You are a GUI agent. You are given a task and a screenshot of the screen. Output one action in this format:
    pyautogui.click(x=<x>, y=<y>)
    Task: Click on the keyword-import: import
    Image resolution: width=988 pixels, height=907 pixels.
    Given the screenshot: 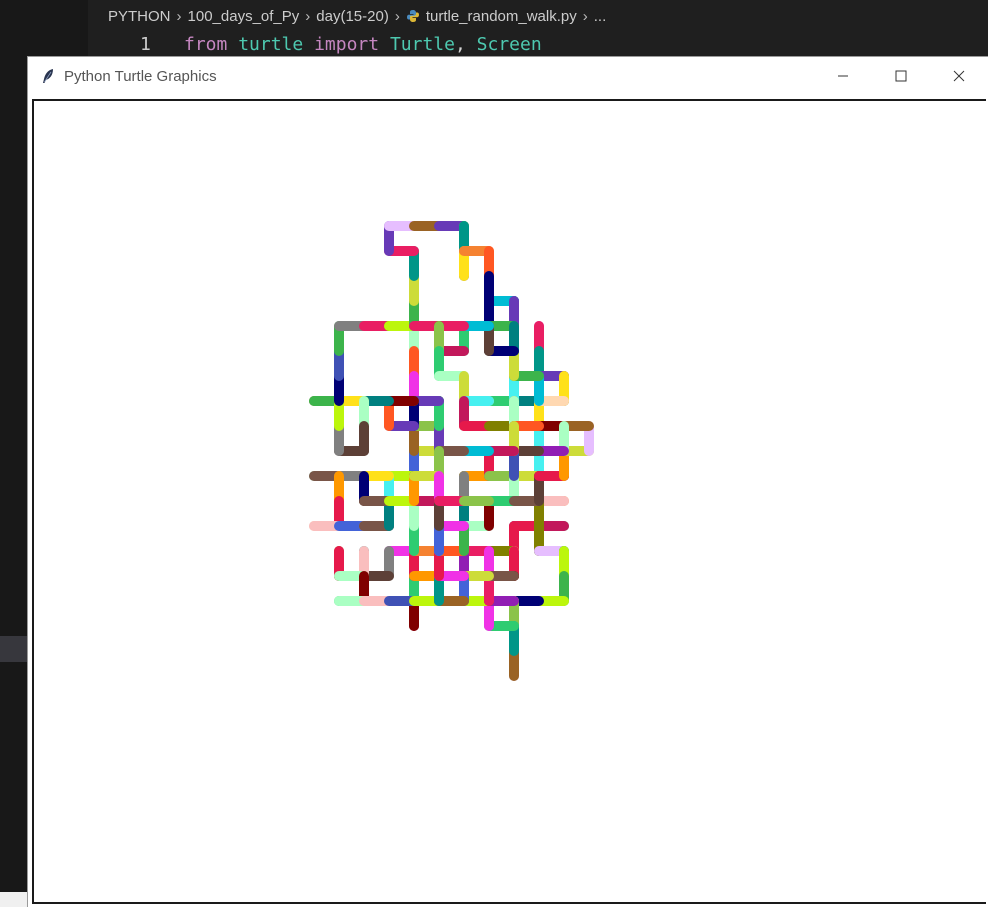 What is the action you would take?
    pyautogui.click(x=347, y=44)
    